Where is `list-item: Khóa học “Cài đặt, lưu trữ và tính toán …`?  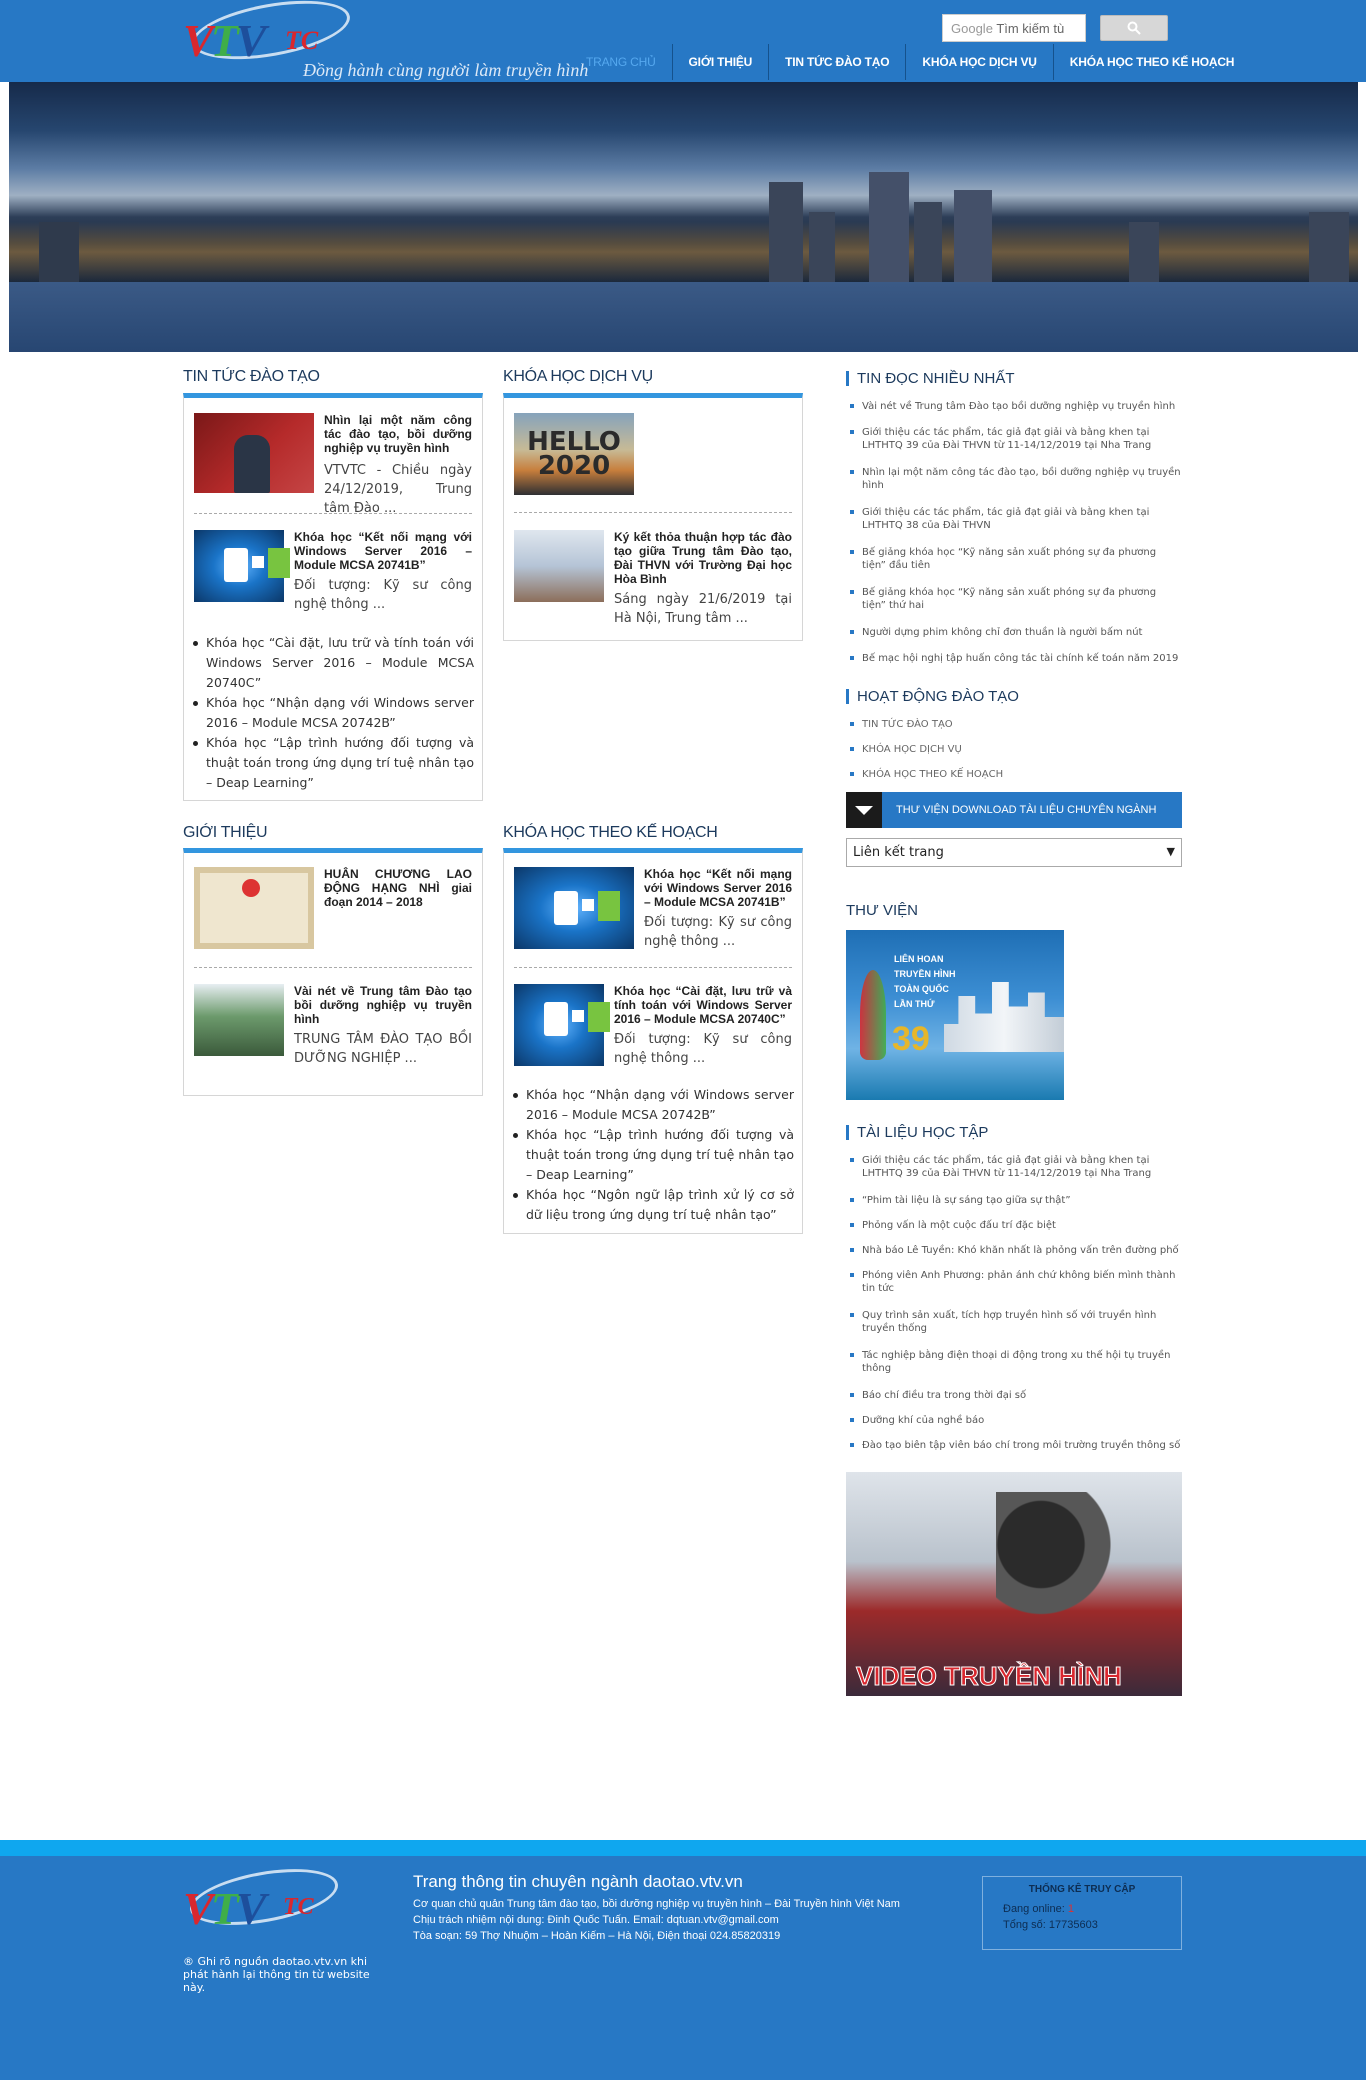 list-item: Khóa học “Cài đặt, lưu trữ và tính toán … is located at coordinates (332, 663).